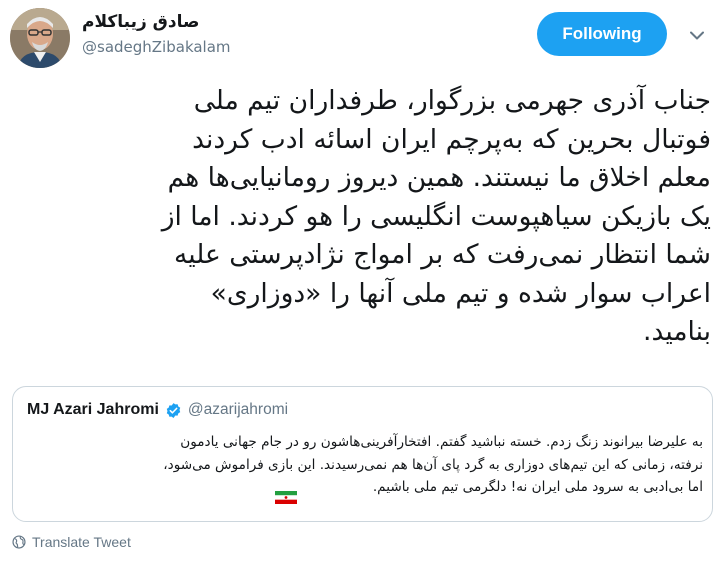 The image size is (725, 566). I want to click on translate-tweet-link: Translate Tweet, so click(71, 542).